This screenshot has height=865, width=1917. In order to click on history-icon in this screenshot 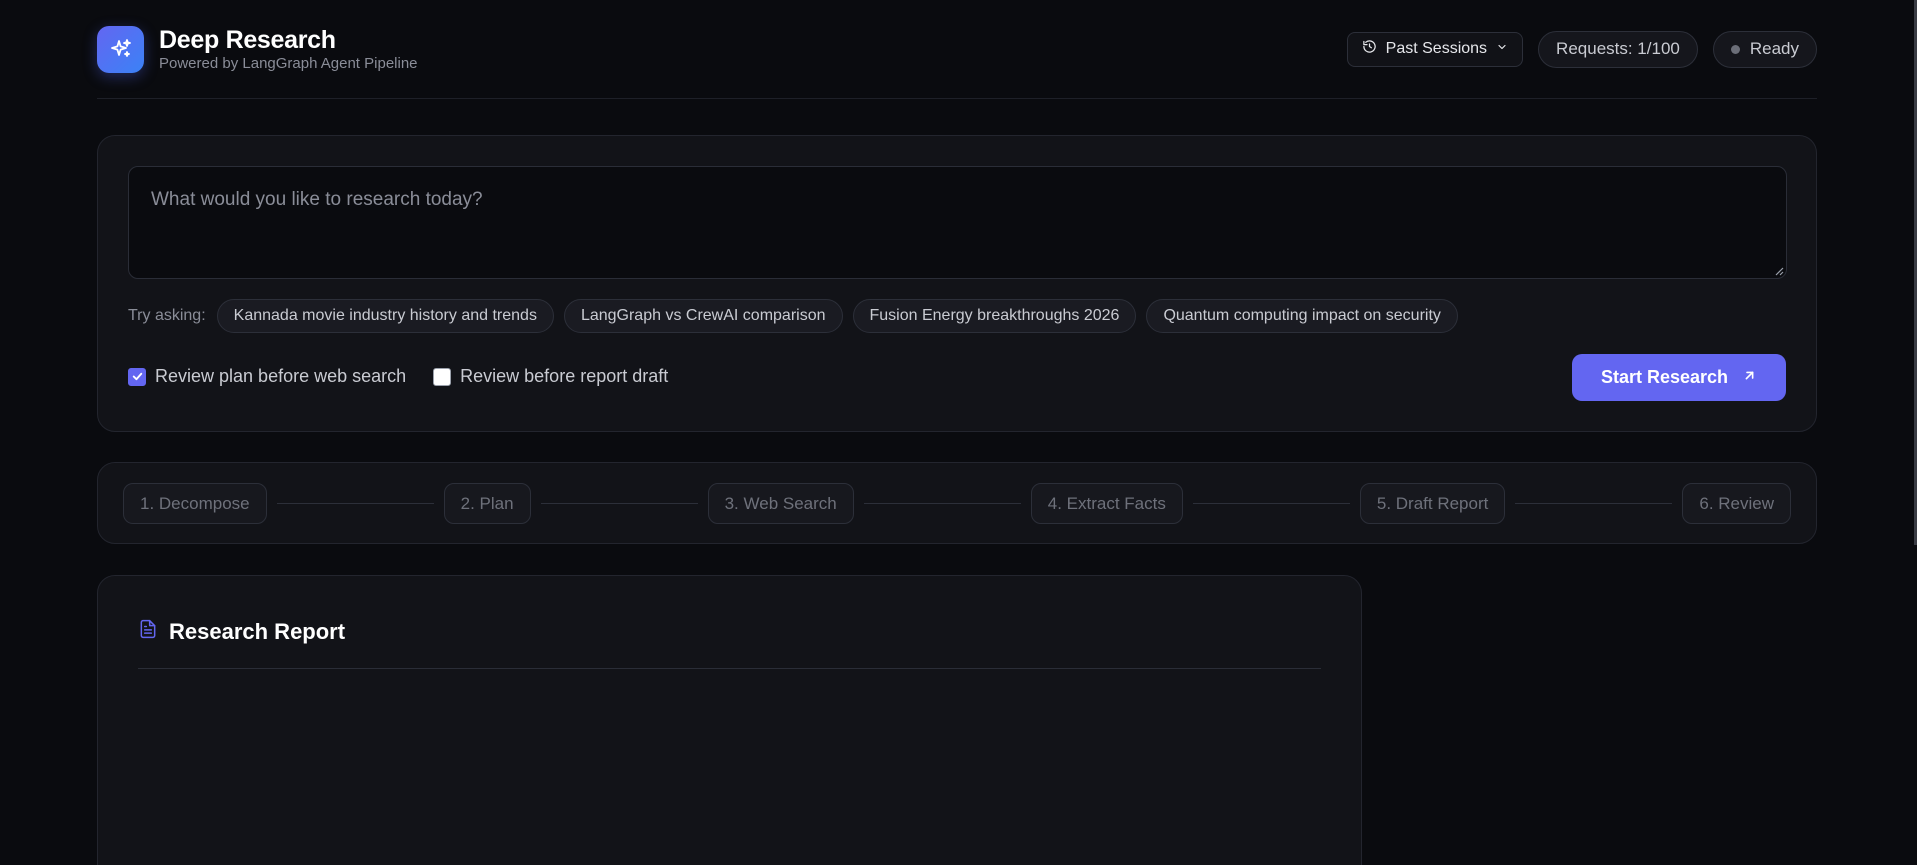, I will do `click(1369, 49)`.